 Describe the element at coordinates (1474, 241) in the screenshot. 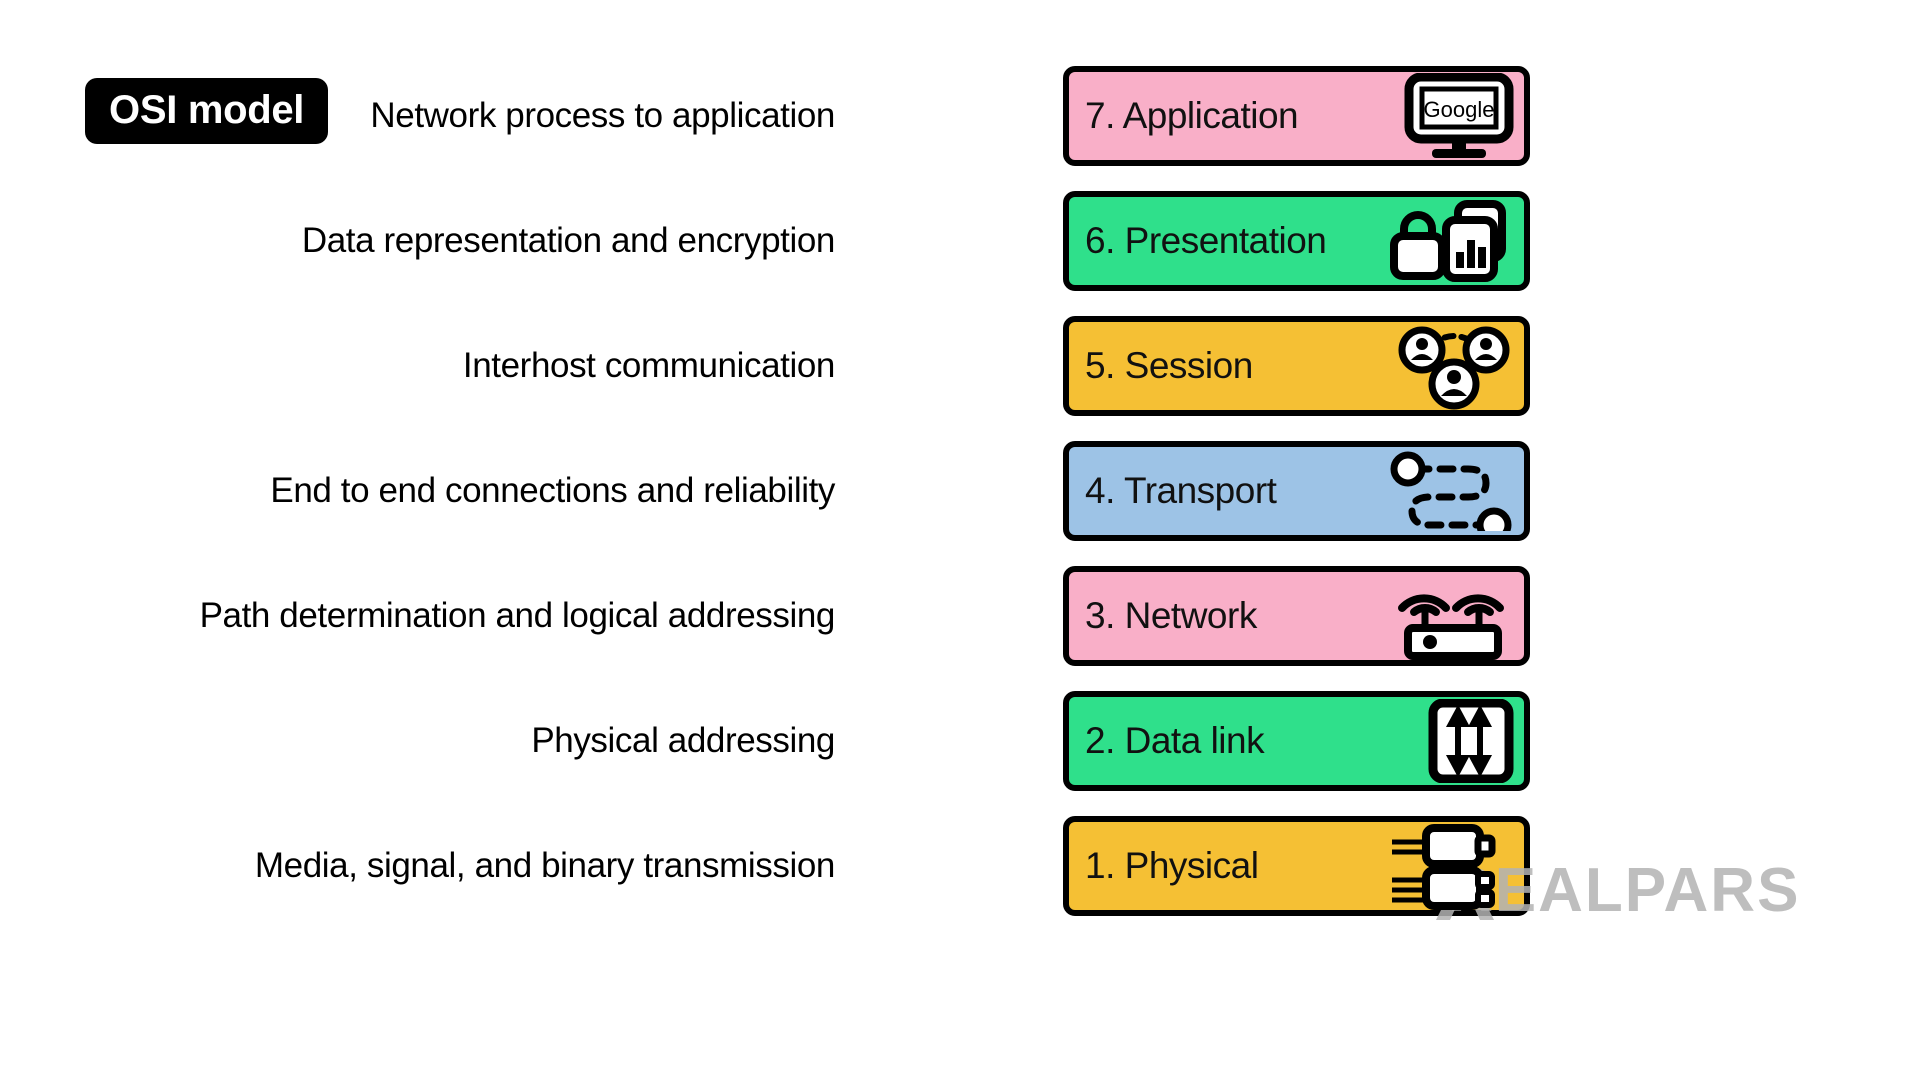

I see `documents-chart-icon` at that location.